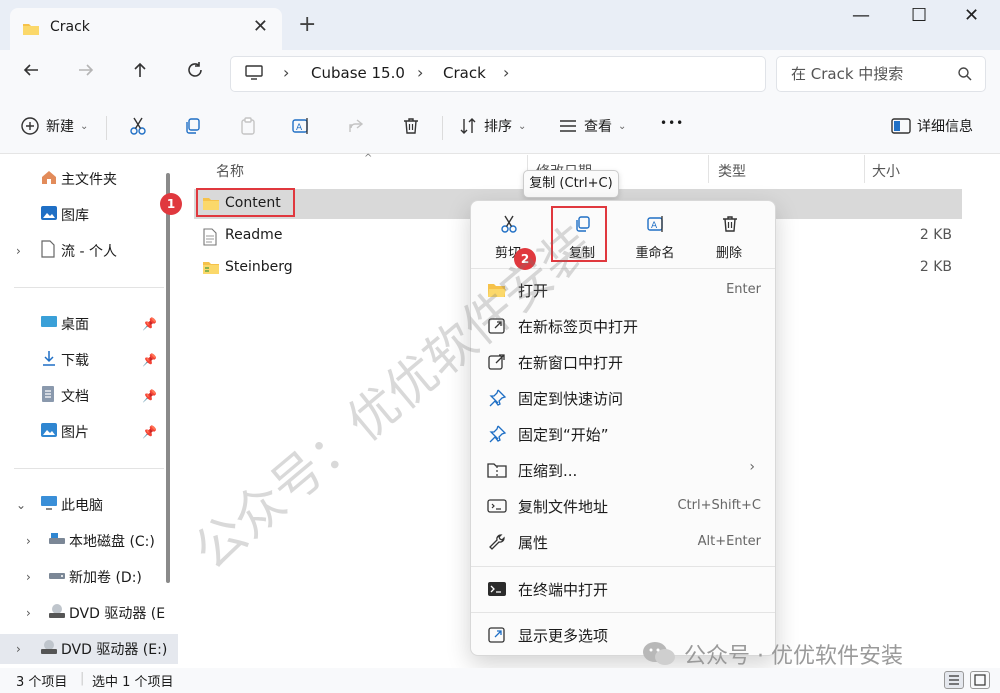 Image resolution: width=1000 pixels, height=693 pixels. Describe the element at coordinates (230, 171) in the screenshot. I see `column-header-name: 名称` at that location.